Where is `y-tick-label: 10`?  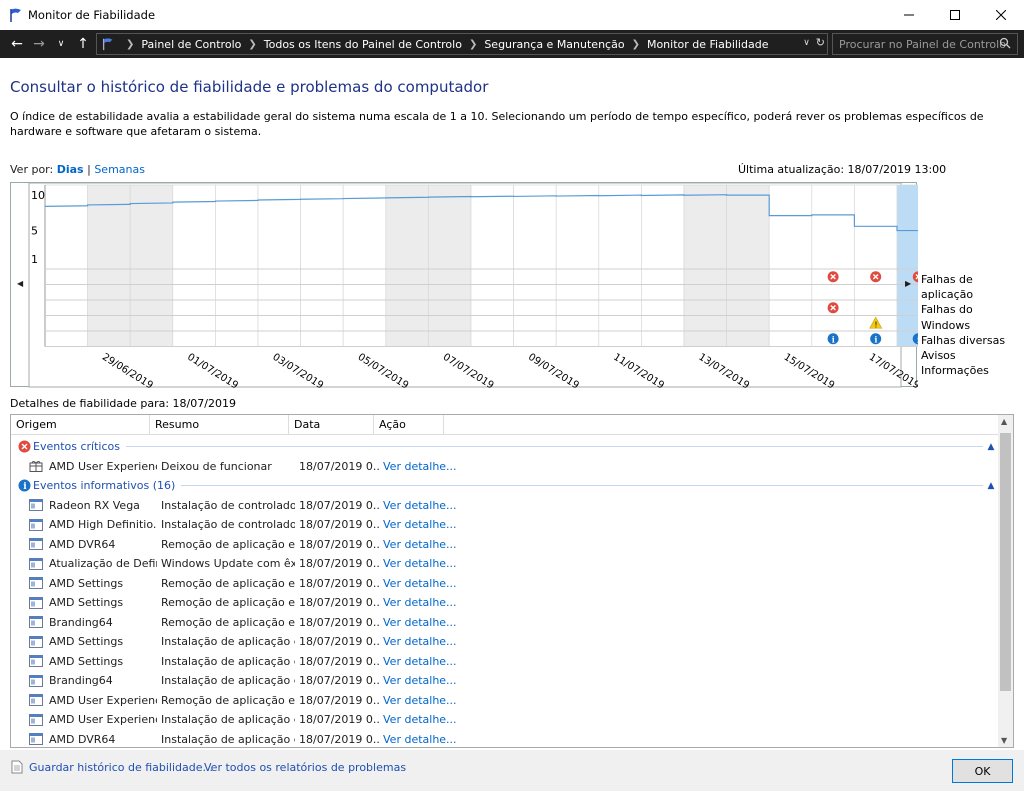 y-tick-label: 10 is located at coordinates (38, 195).